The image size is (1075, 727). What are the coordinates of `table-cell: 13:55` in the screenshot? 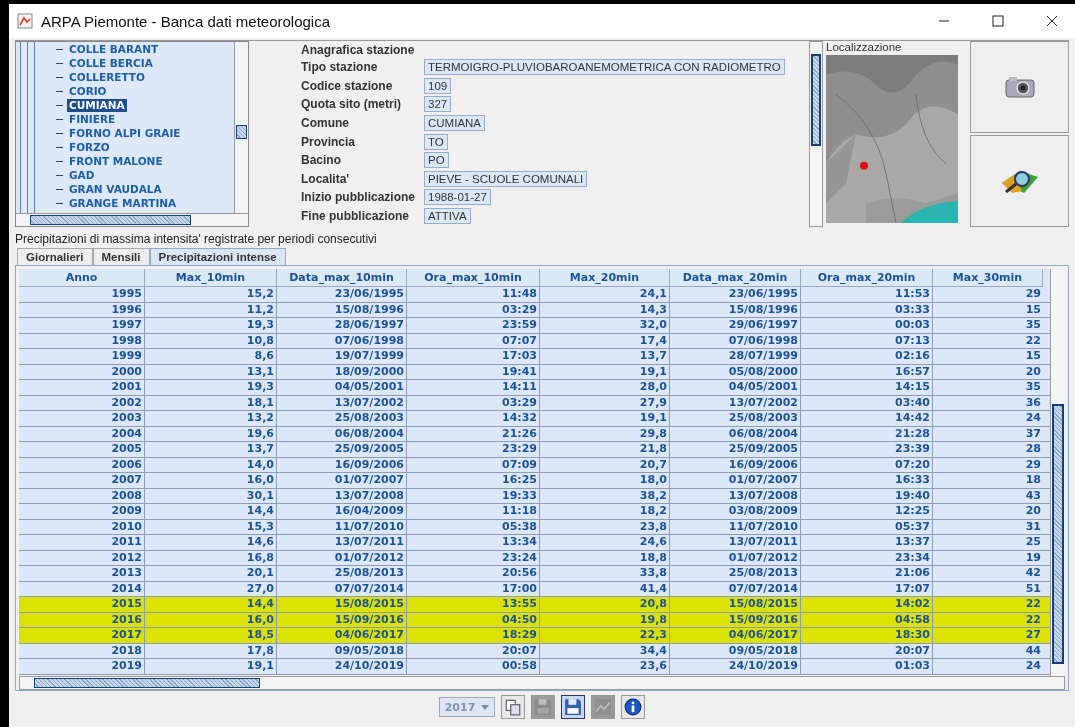 It's located at (473, 604).